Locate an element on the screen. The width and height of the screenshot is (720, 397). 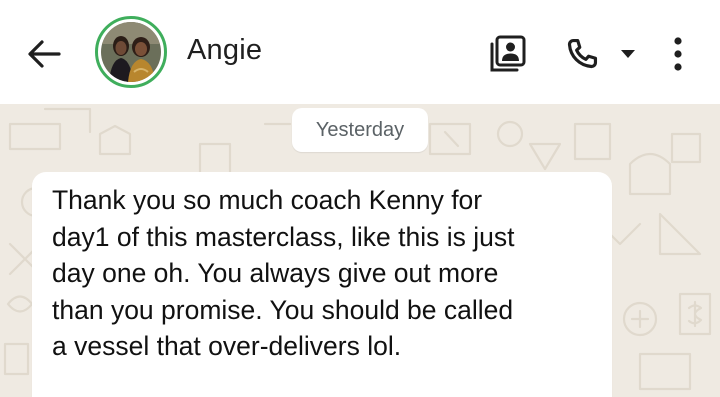
call-options-button is located at coordinates (628, 54).